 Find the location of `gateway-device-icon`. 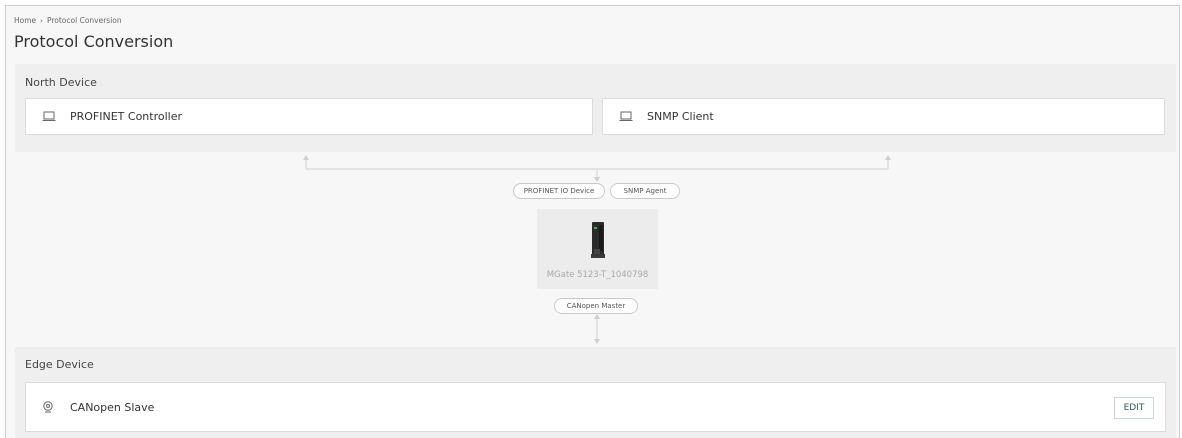

gateway-device-icon is located at coordinates (598, 242).